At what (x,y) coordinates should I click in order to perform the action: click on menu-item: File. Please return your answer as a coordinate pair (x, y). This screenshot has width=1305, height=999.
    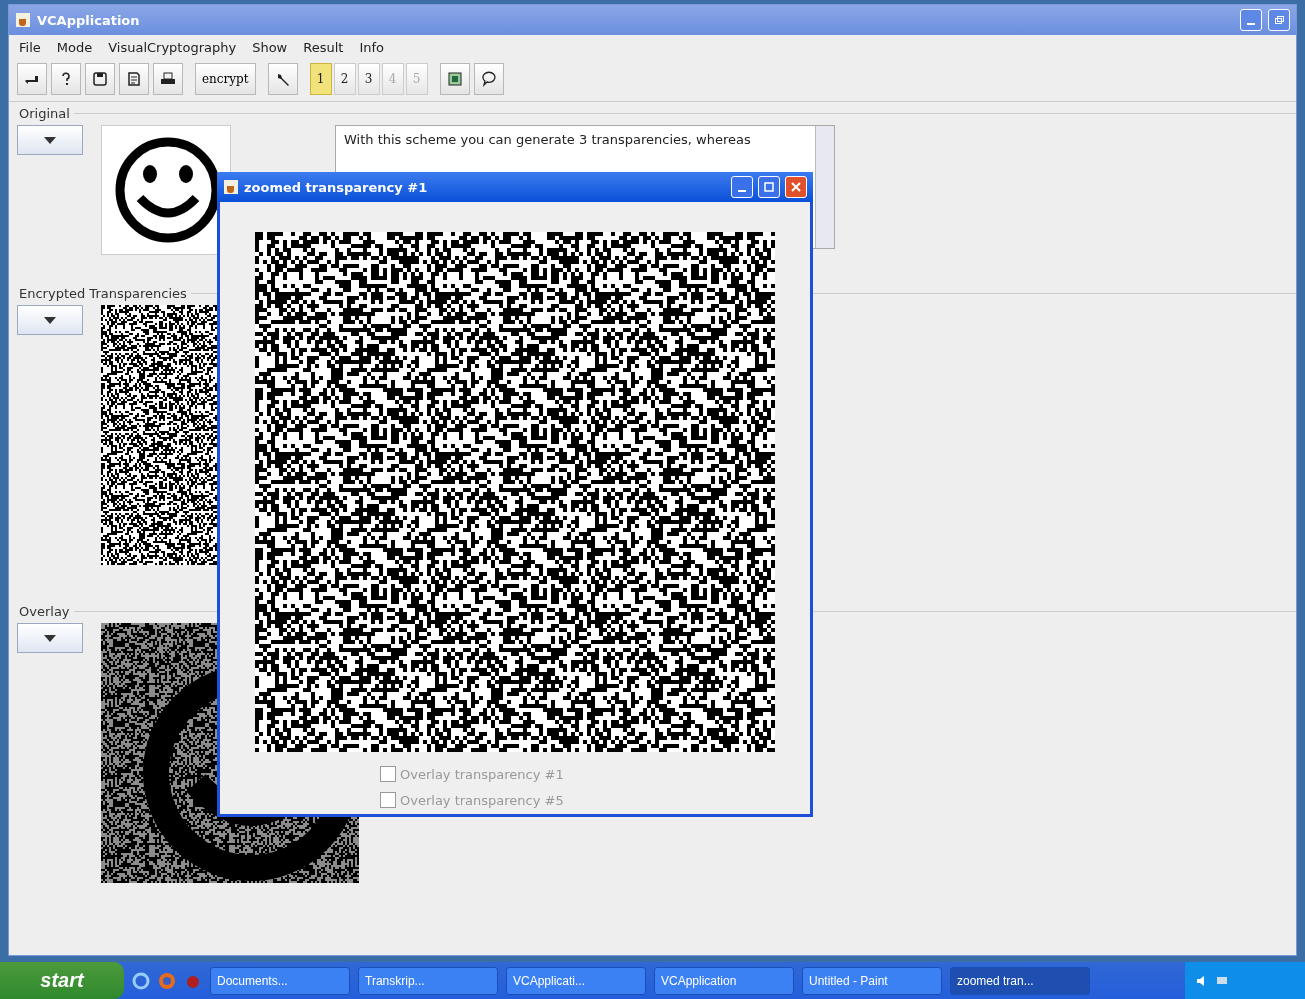
    Looking at the image, I should click on (30, 47).